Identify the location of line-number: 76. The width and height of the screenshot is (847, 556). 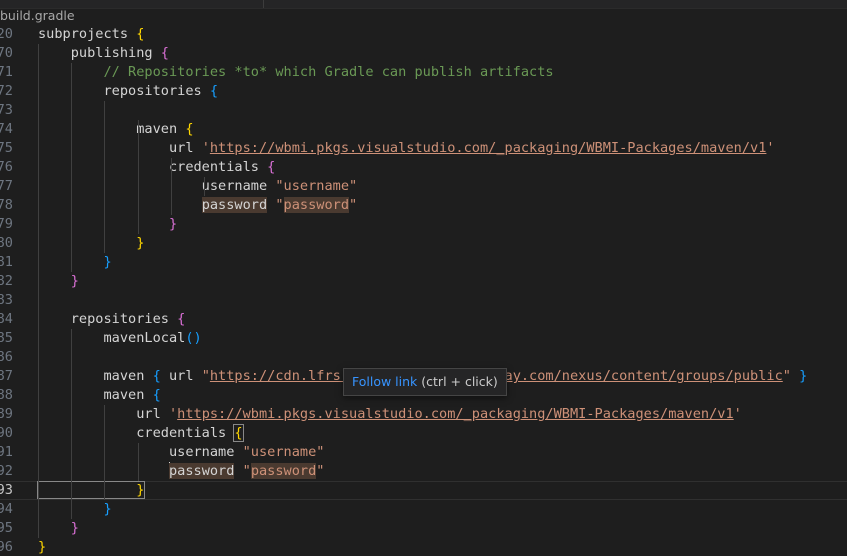
(6, 167).